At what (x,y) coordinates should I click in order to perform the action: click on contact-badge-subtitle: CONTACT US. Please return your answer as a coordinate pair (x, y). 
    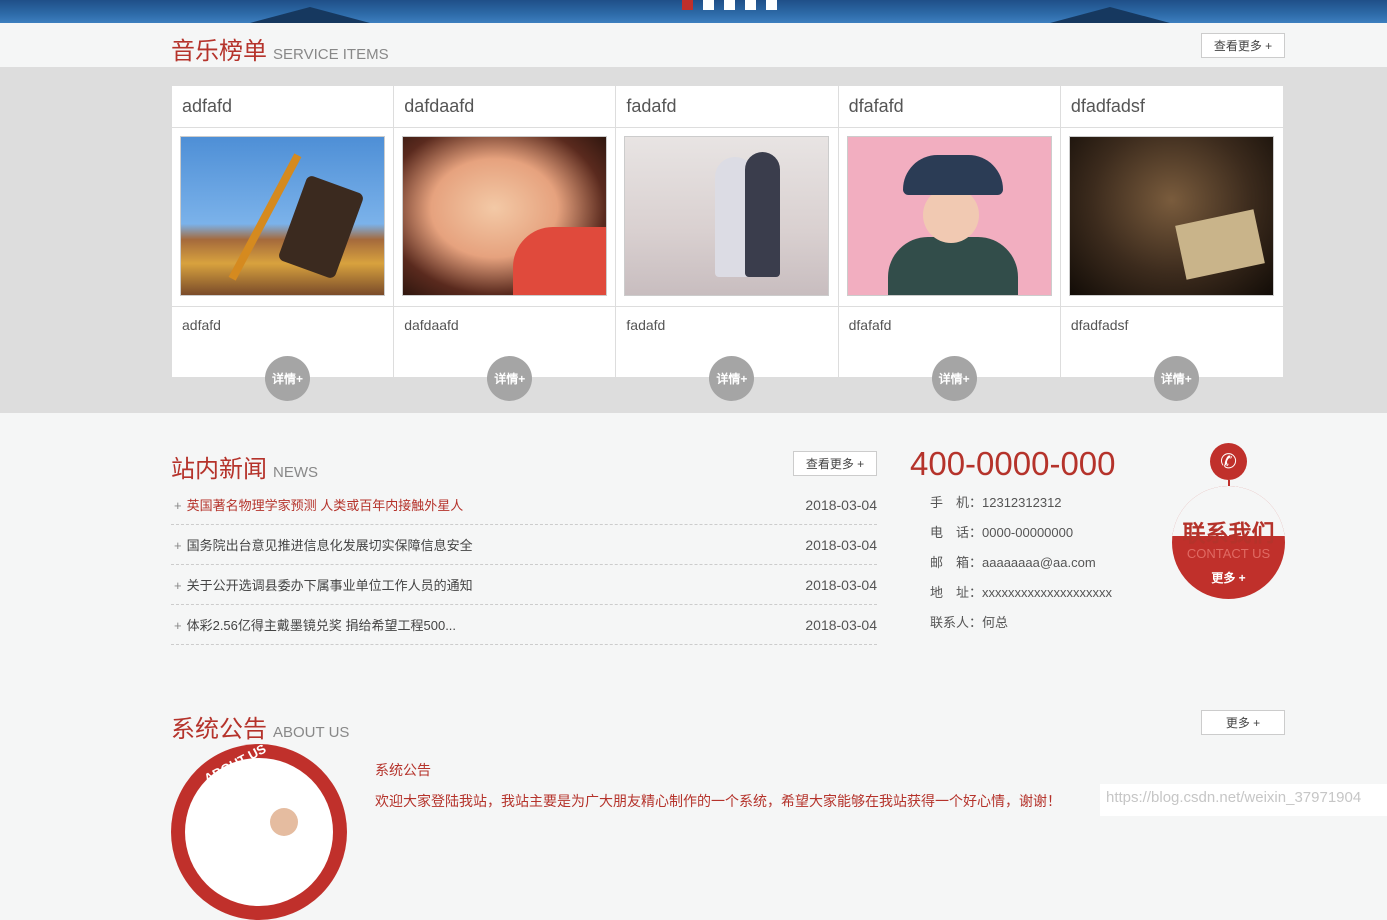
    Looking at the image, I should click on (1228, 553).